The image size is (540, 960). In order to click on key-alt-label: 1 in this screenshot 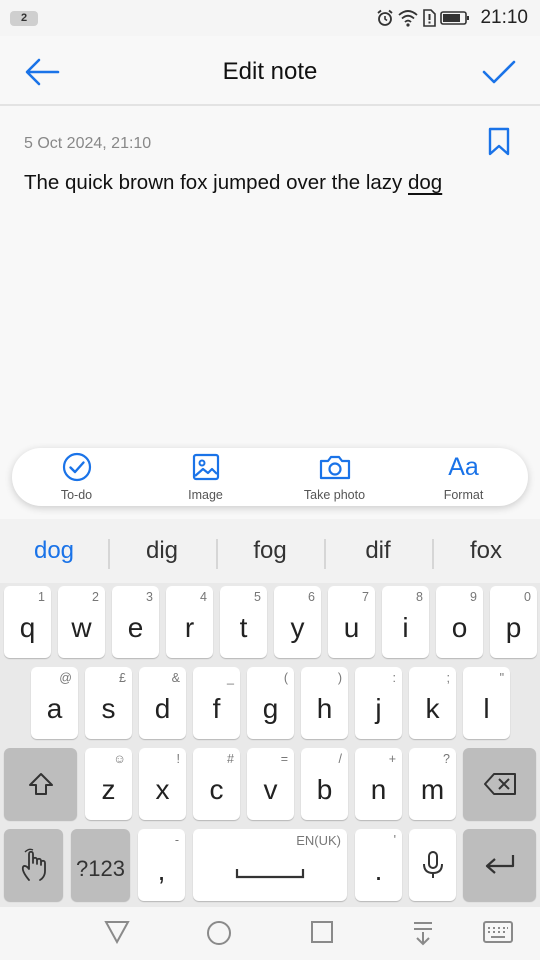, I will do `click(41, 597)`.